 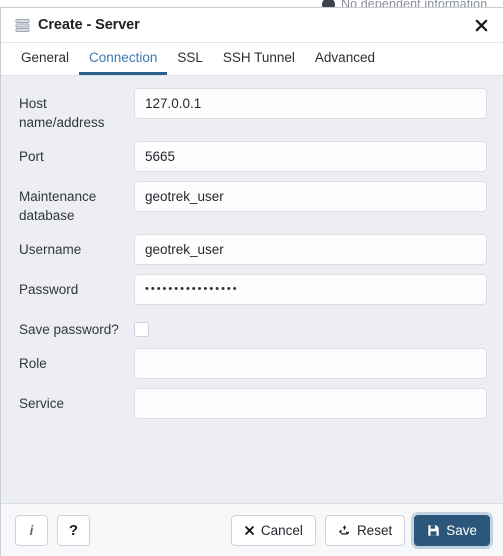 I want to click on field-row-host: Host name/address, so click(x=248, y=110).